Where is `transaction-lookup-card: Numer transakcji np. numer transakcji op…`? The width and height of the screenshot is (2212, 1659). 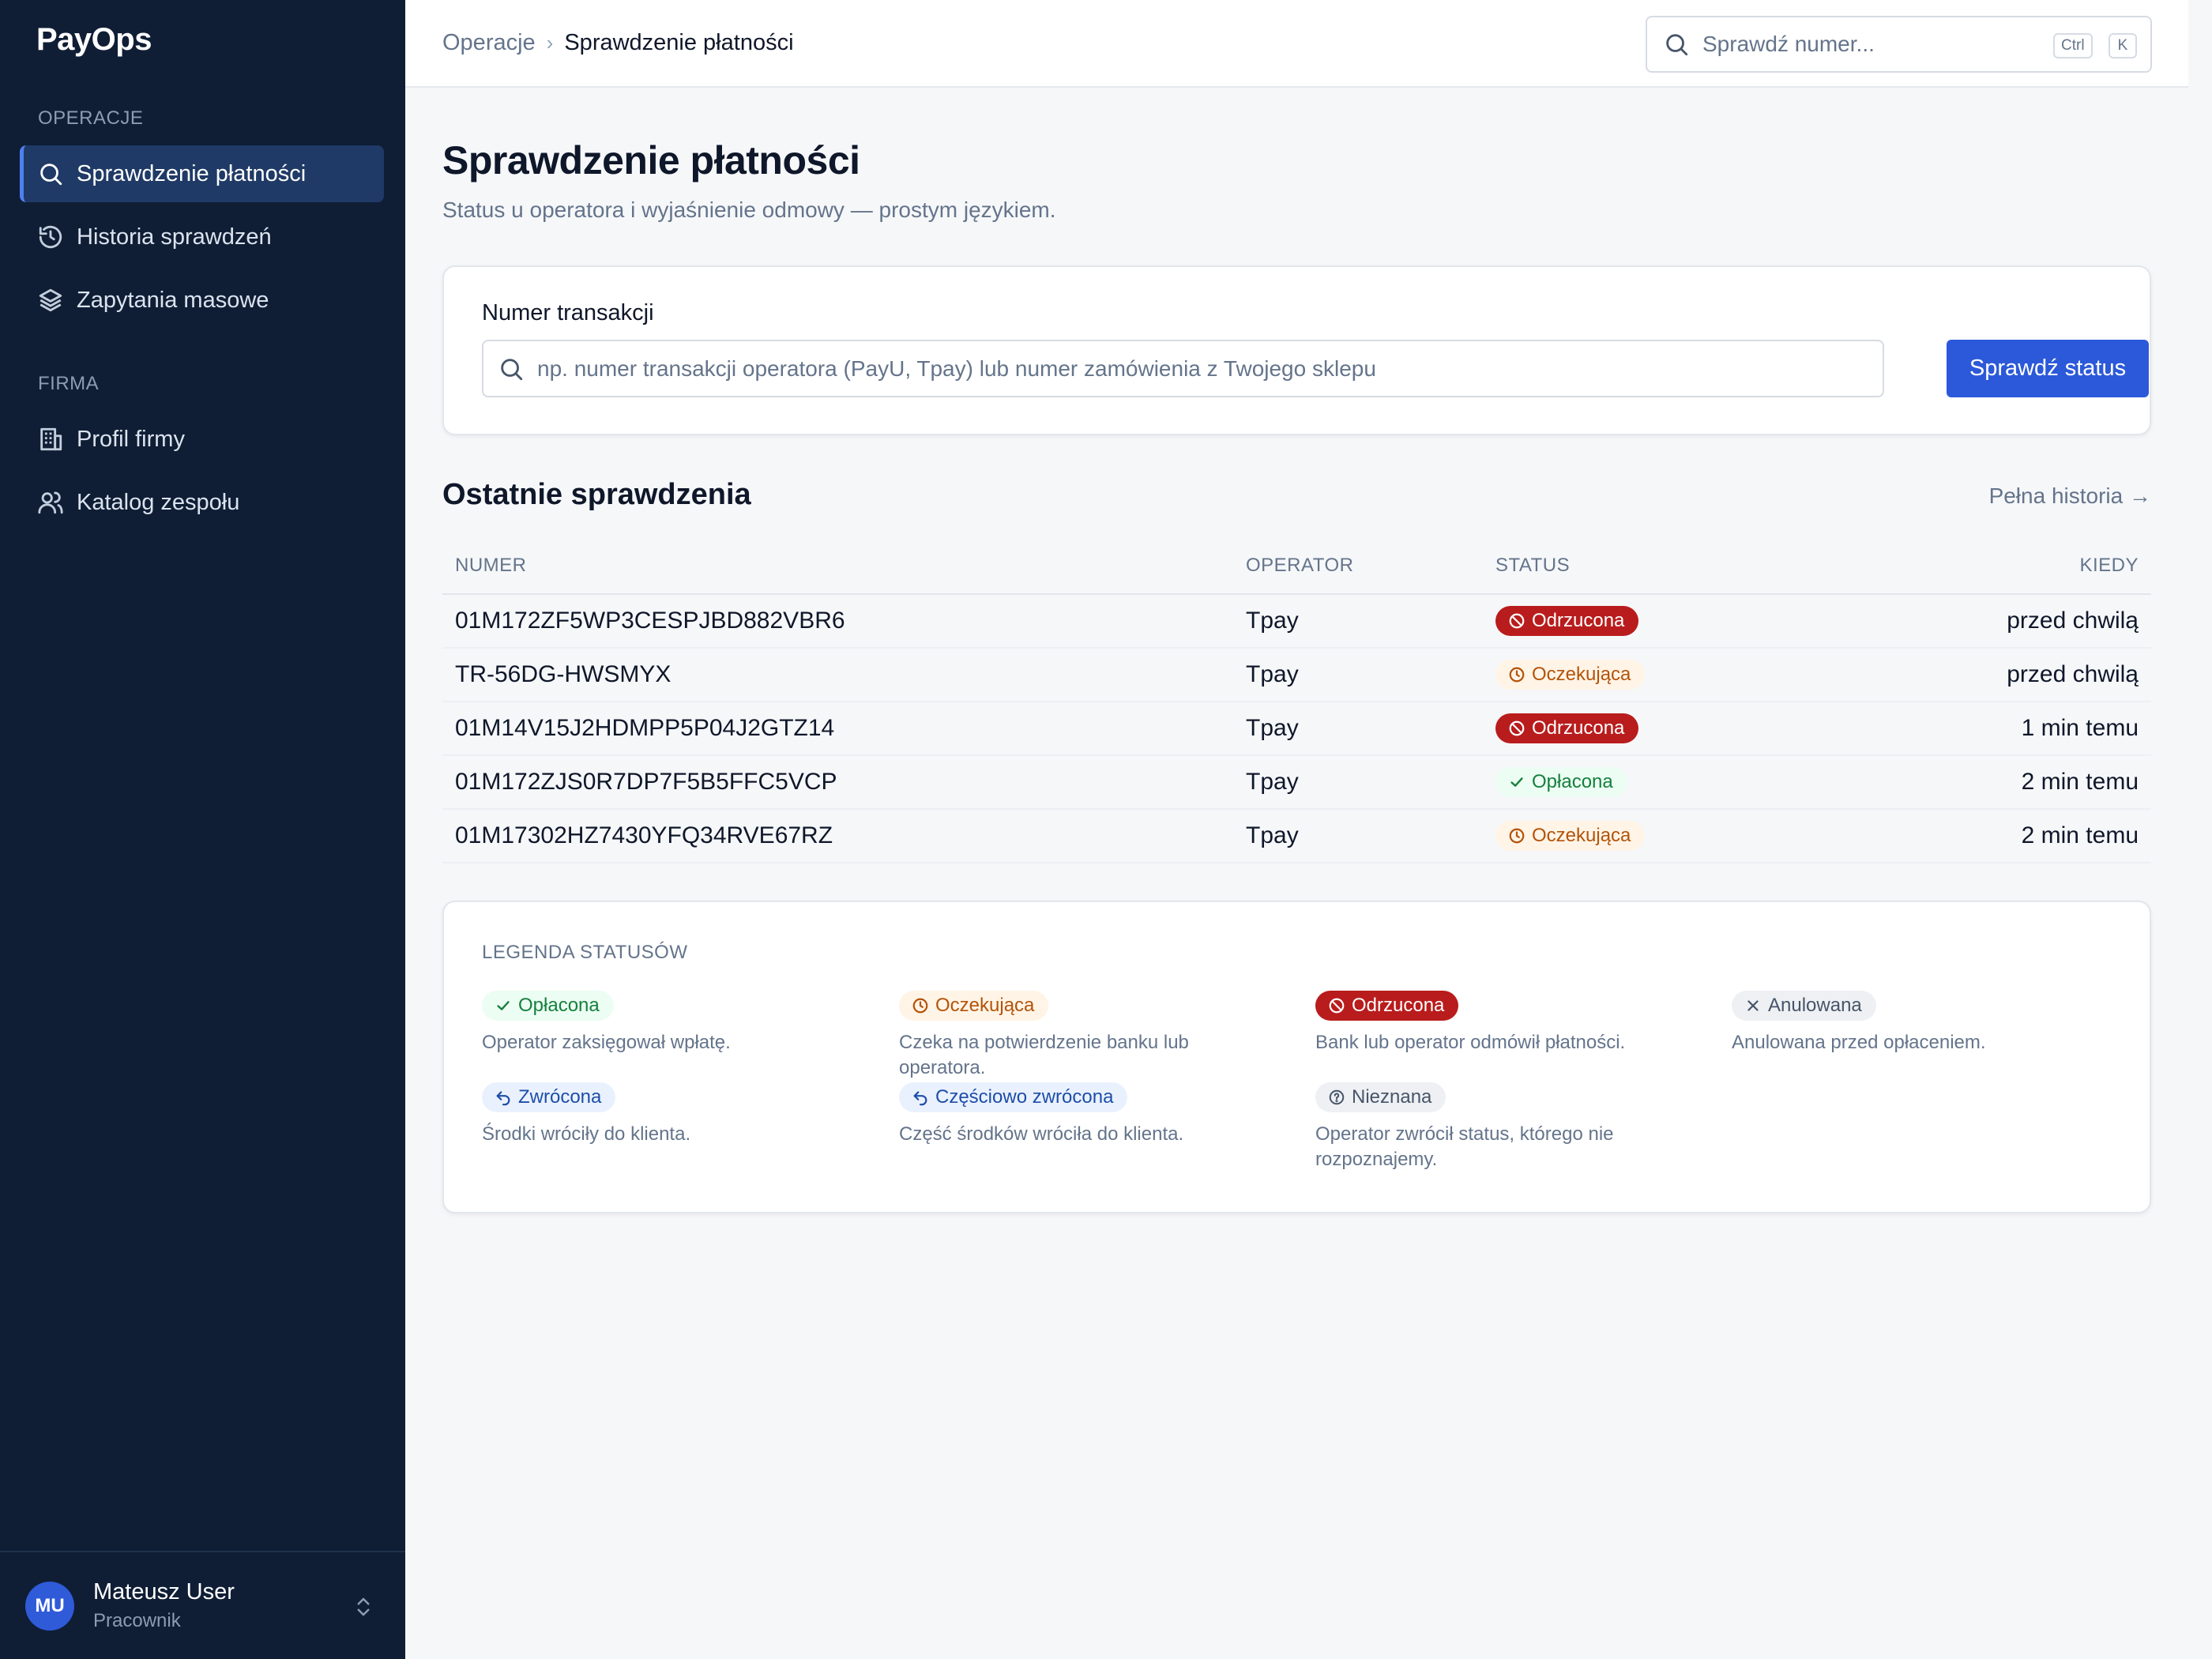
transaction-lookup-card: Numer transakcji np. numer transakcji op… is located at coordinates (1297, 350).